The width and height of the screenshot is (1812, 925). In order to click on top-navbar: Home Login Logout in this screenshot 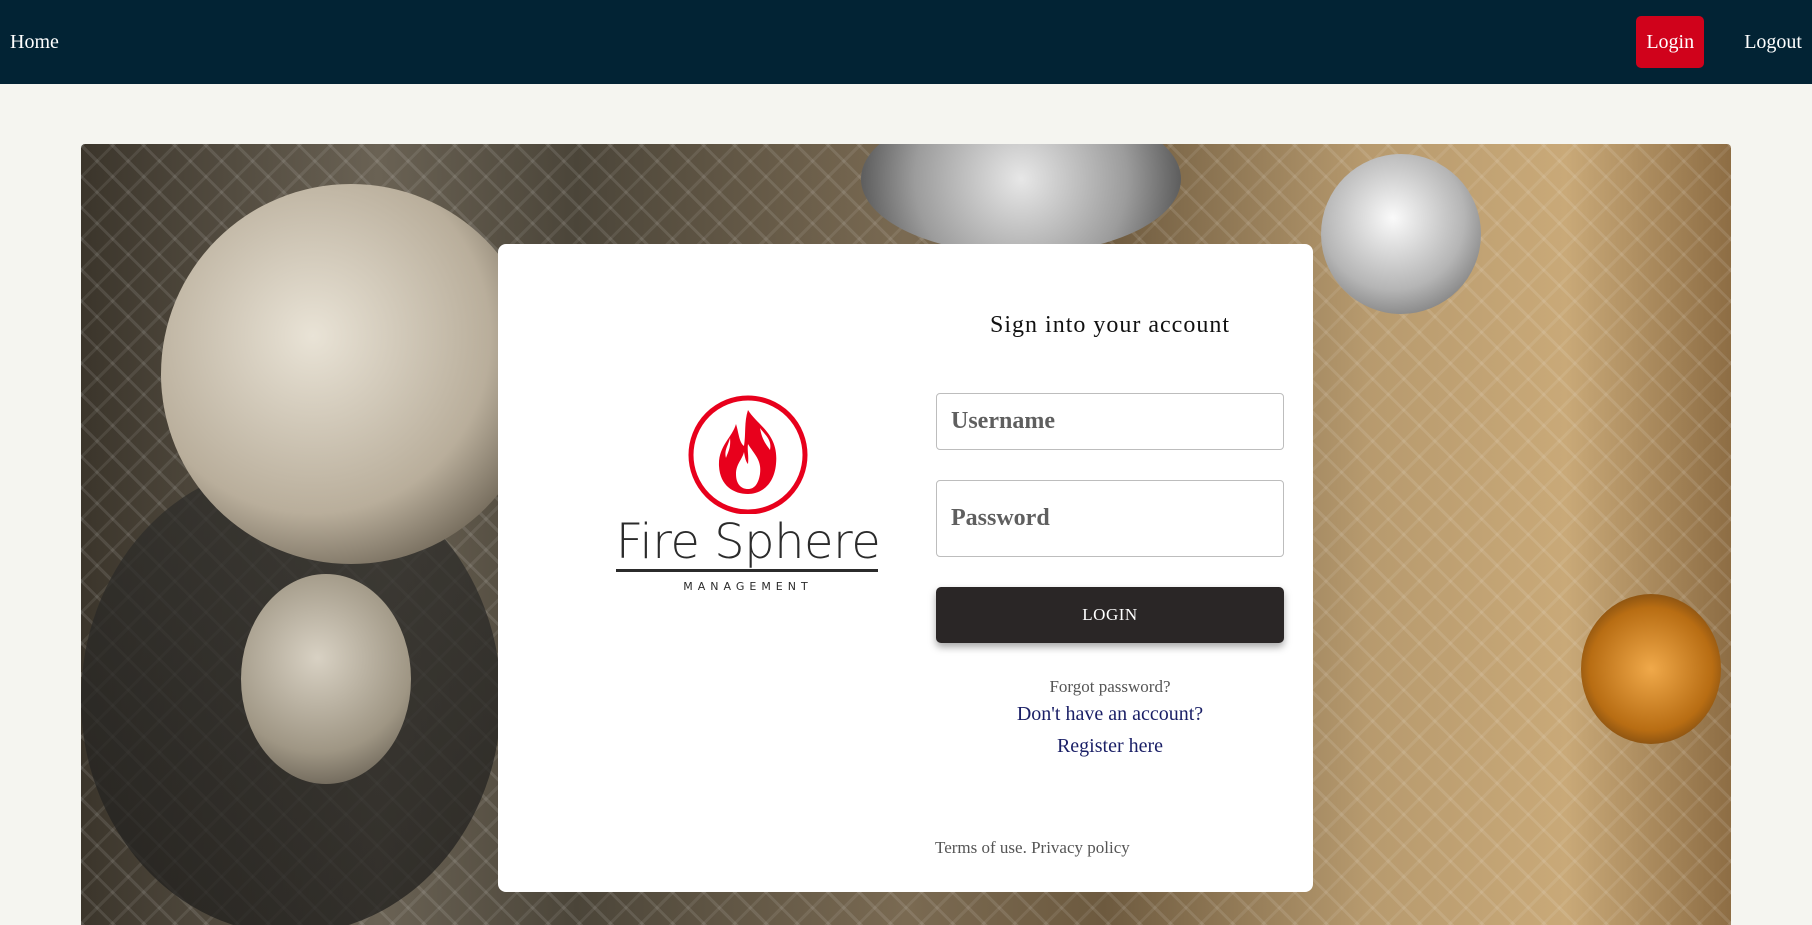, I will do `click(906, 42)`.